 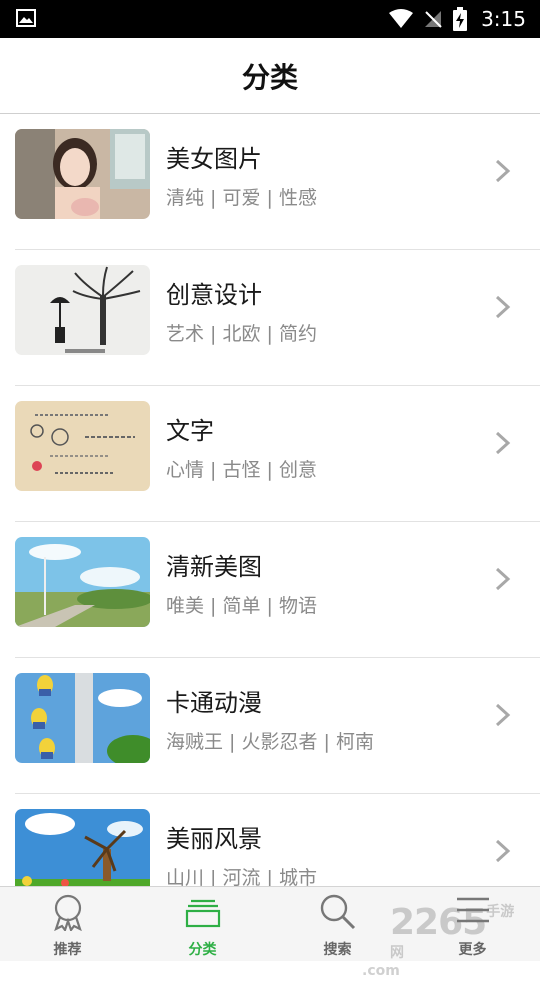 I want to click on category-name: 创意设计, so click(x=214, y=295).